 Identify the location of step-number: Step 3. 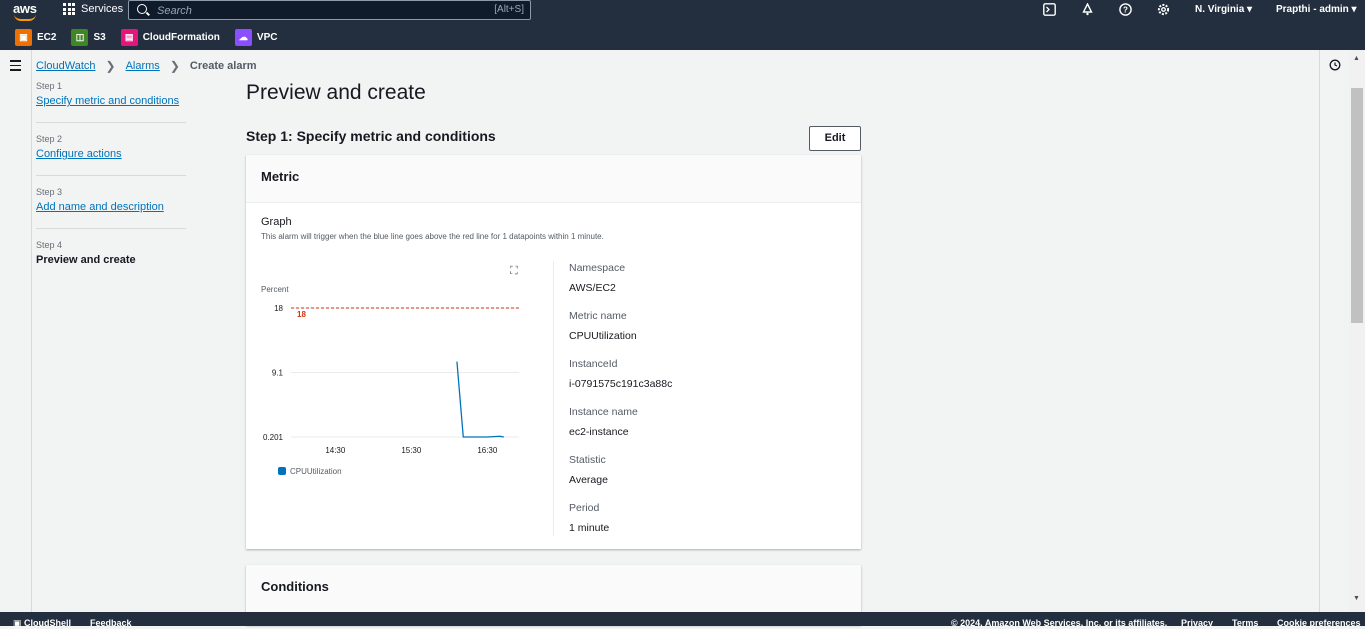
(49, 192).